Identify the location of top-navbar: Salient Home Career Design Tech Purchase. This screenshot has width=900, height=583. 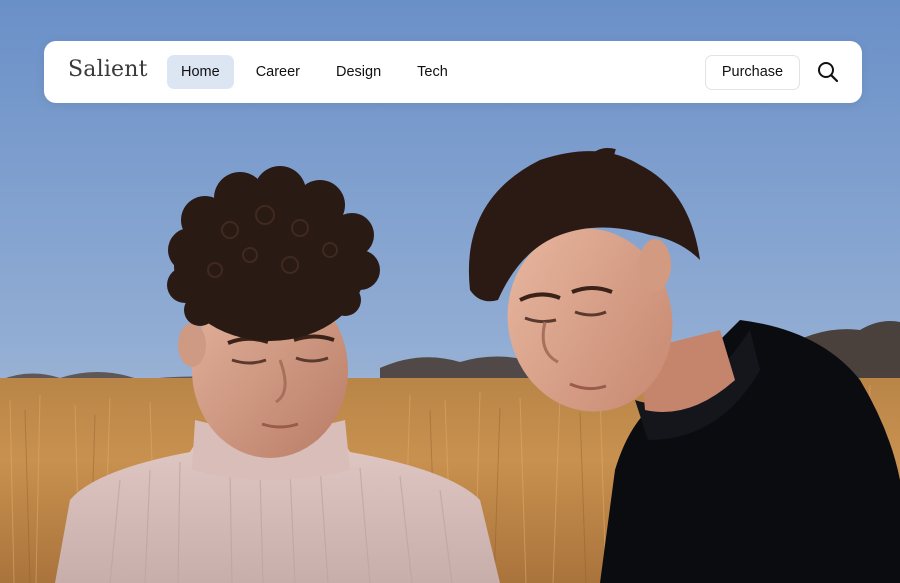
(453, 72).